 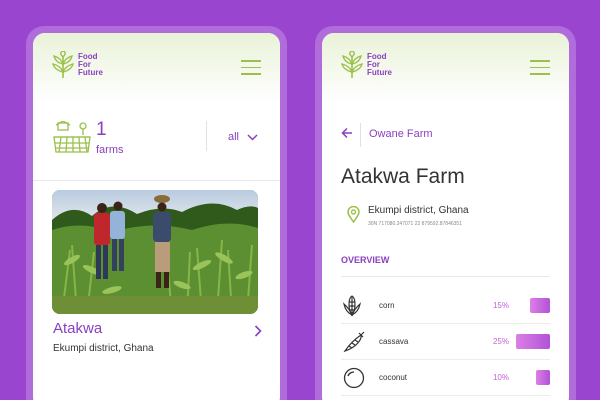 I want to click on crop-name: corn, so click(x=387, y=305).